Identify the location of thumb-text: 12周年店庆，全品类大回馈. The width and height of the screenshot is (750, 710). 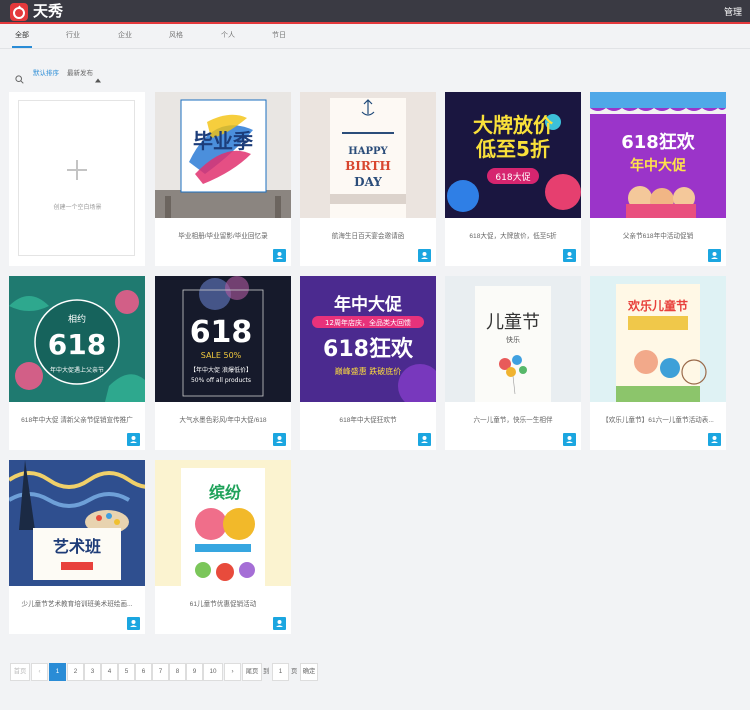
(368, 322).